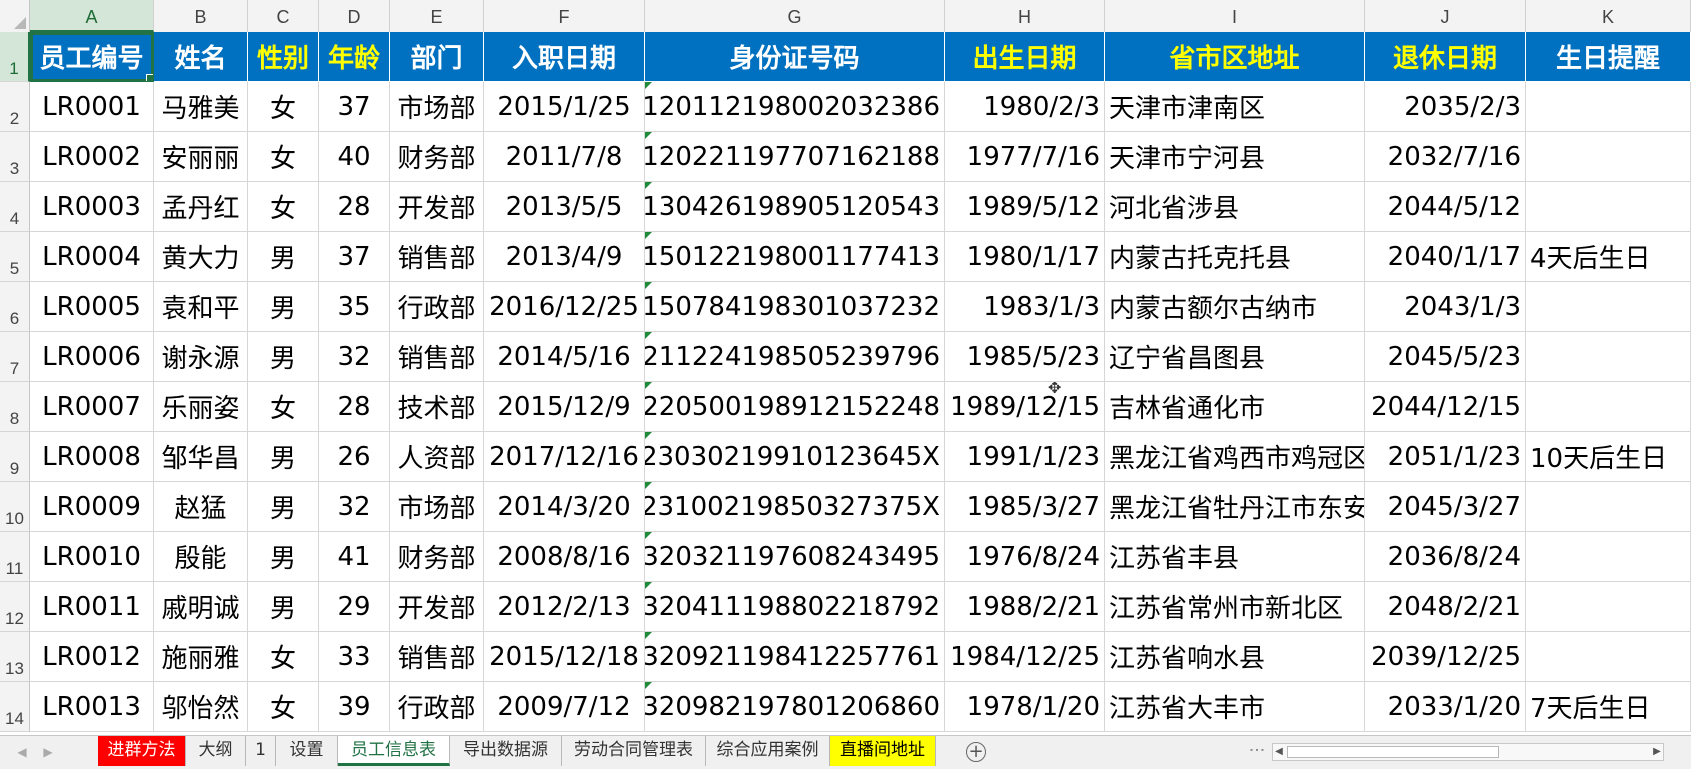 The height and width of the screenshot is (769, 1691). Describe the element at coordinates (92, 207) in the screenshot. I see `cell-a4: LR0003` at that location.